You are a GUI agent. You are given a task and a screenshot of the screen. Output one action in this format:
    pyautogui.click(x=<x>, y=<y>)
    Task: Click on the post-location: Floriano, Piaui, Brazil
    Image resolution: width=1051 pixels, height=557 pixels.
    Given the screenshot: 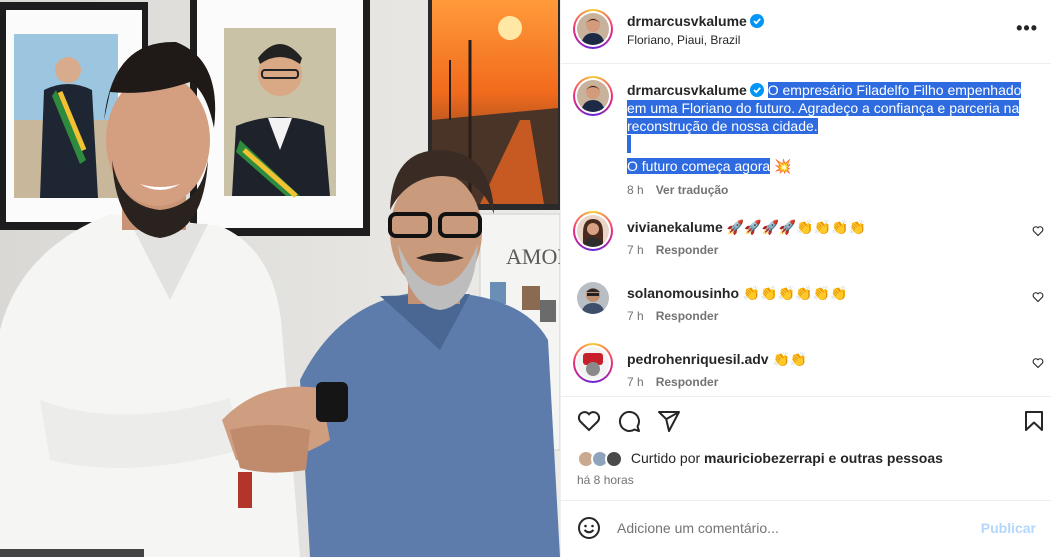 What is the action you would take?
    pyautogui.click(x=683, y=40)
    